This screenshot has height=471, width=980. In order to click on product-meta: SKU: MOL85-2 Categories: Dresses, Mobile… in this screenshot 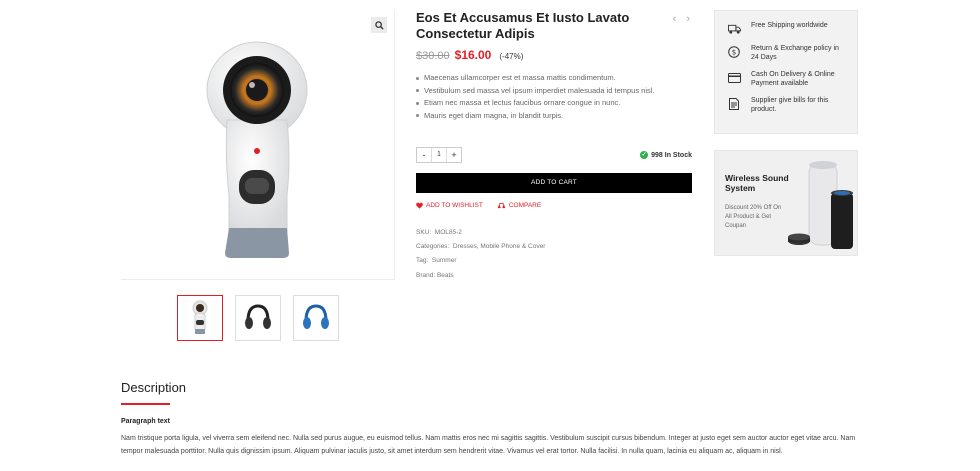, I will do `click(480, 254)`.